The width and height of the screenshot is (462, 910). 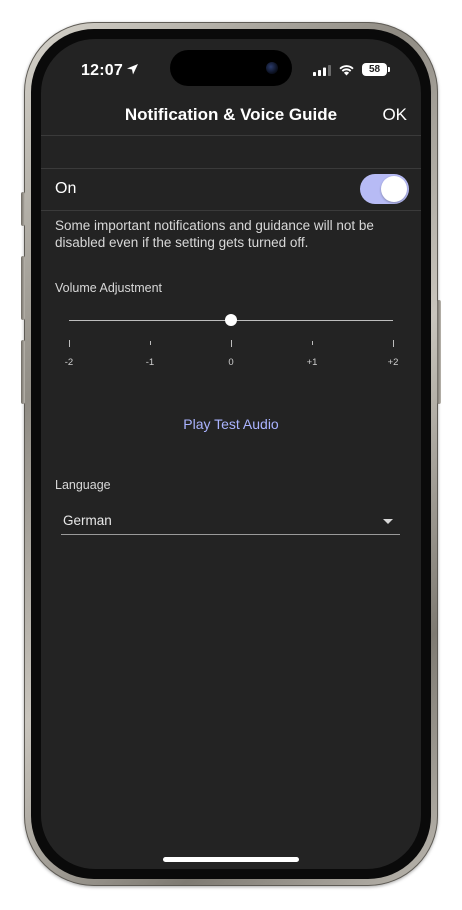 I want to click on wifi-icon, so click(x=346, y=70).